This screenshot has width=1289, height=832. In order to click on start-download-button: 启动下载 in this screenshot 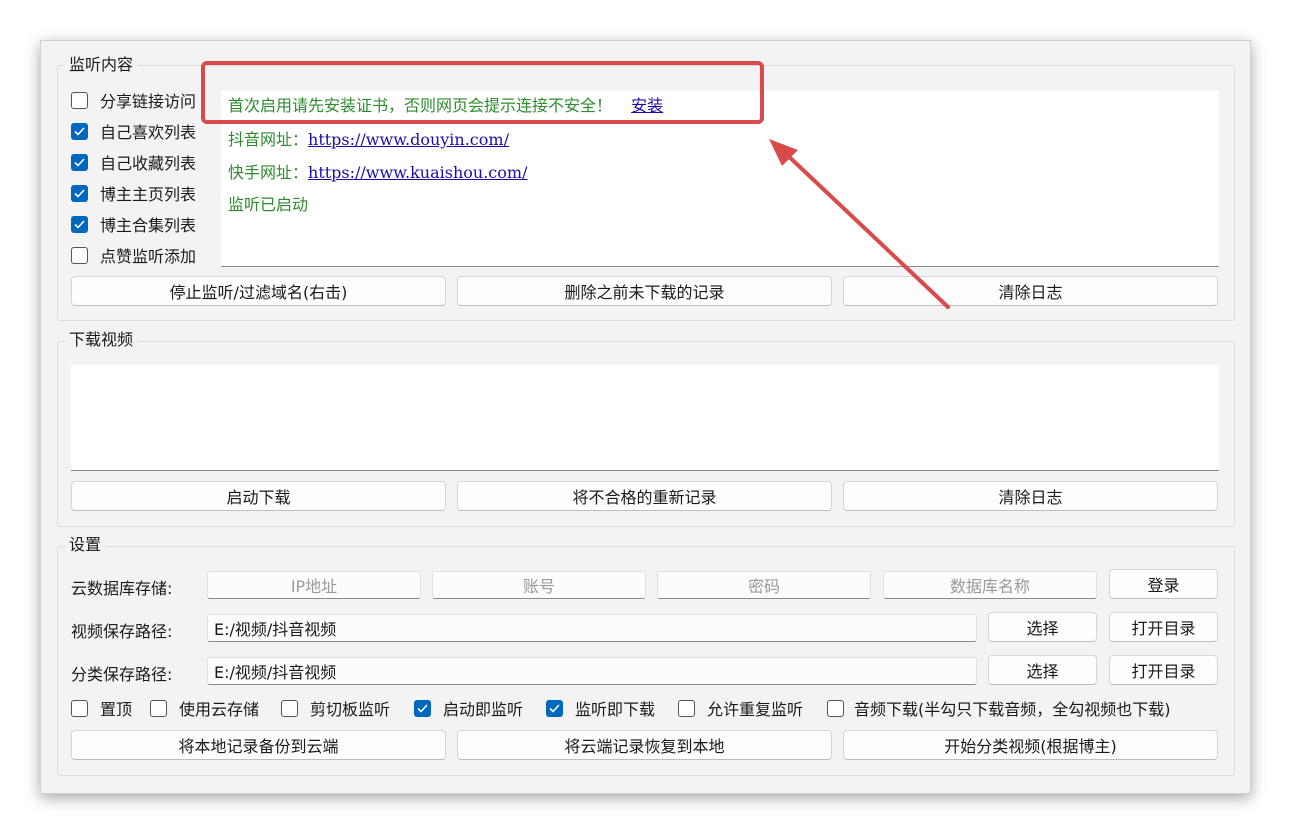, I will do `click(258, 496)`.